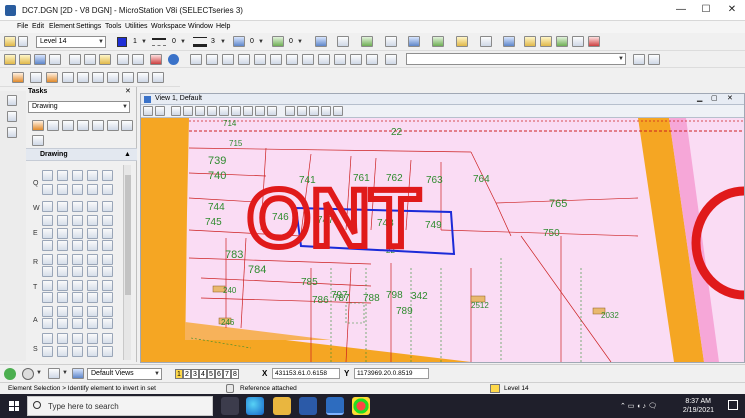 Image resolution: width=745 pixels, height=418 pixels. Describe the element at coordinates (462, 41) in the screenshot. I see `snaps-icon` at that location.